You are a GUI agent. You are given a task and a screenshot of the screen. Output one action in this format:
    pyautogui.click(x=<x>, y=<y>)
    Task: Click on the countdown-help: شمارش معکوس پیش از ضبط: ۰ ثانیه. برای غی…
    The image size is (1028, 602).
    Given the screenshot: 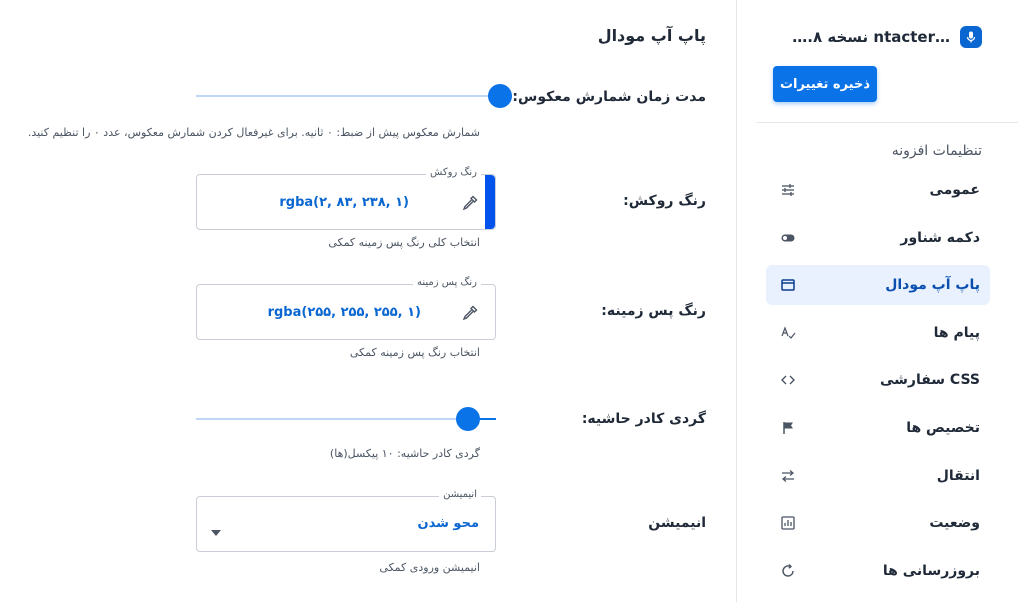 What is the action you would take?
    pyautogui.click(x=253, y=132)
    